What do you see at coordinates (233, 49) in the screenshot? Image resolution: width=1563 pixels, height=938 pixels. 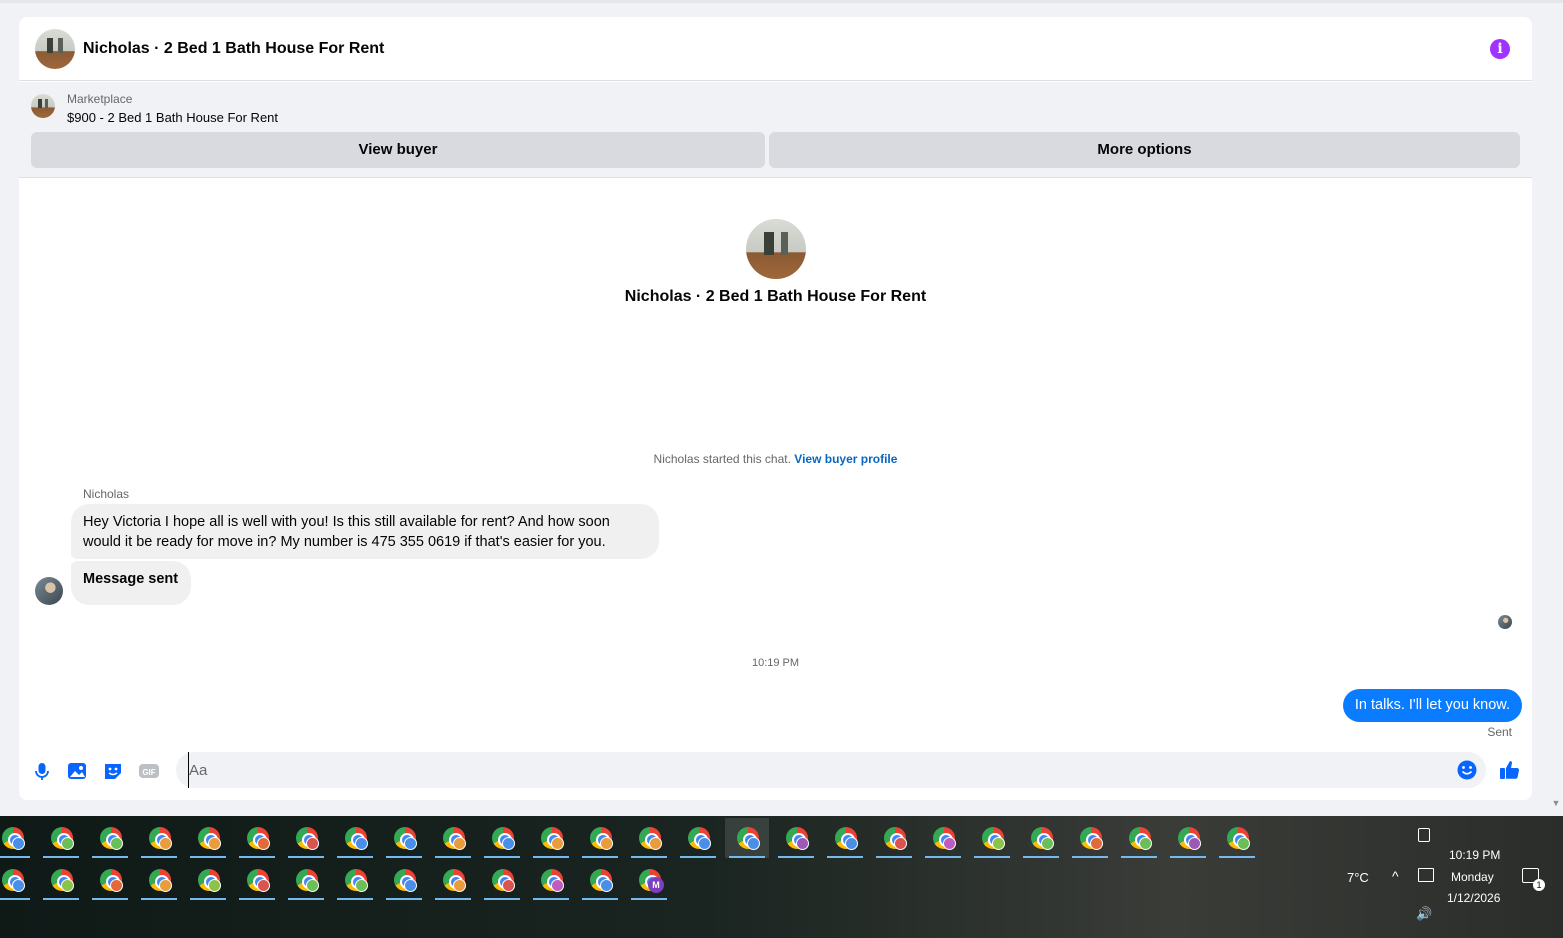 I see `chat-title: Nicholas · 2 Bed 1 Bath House For Rent` at bounding box center [233, 49].